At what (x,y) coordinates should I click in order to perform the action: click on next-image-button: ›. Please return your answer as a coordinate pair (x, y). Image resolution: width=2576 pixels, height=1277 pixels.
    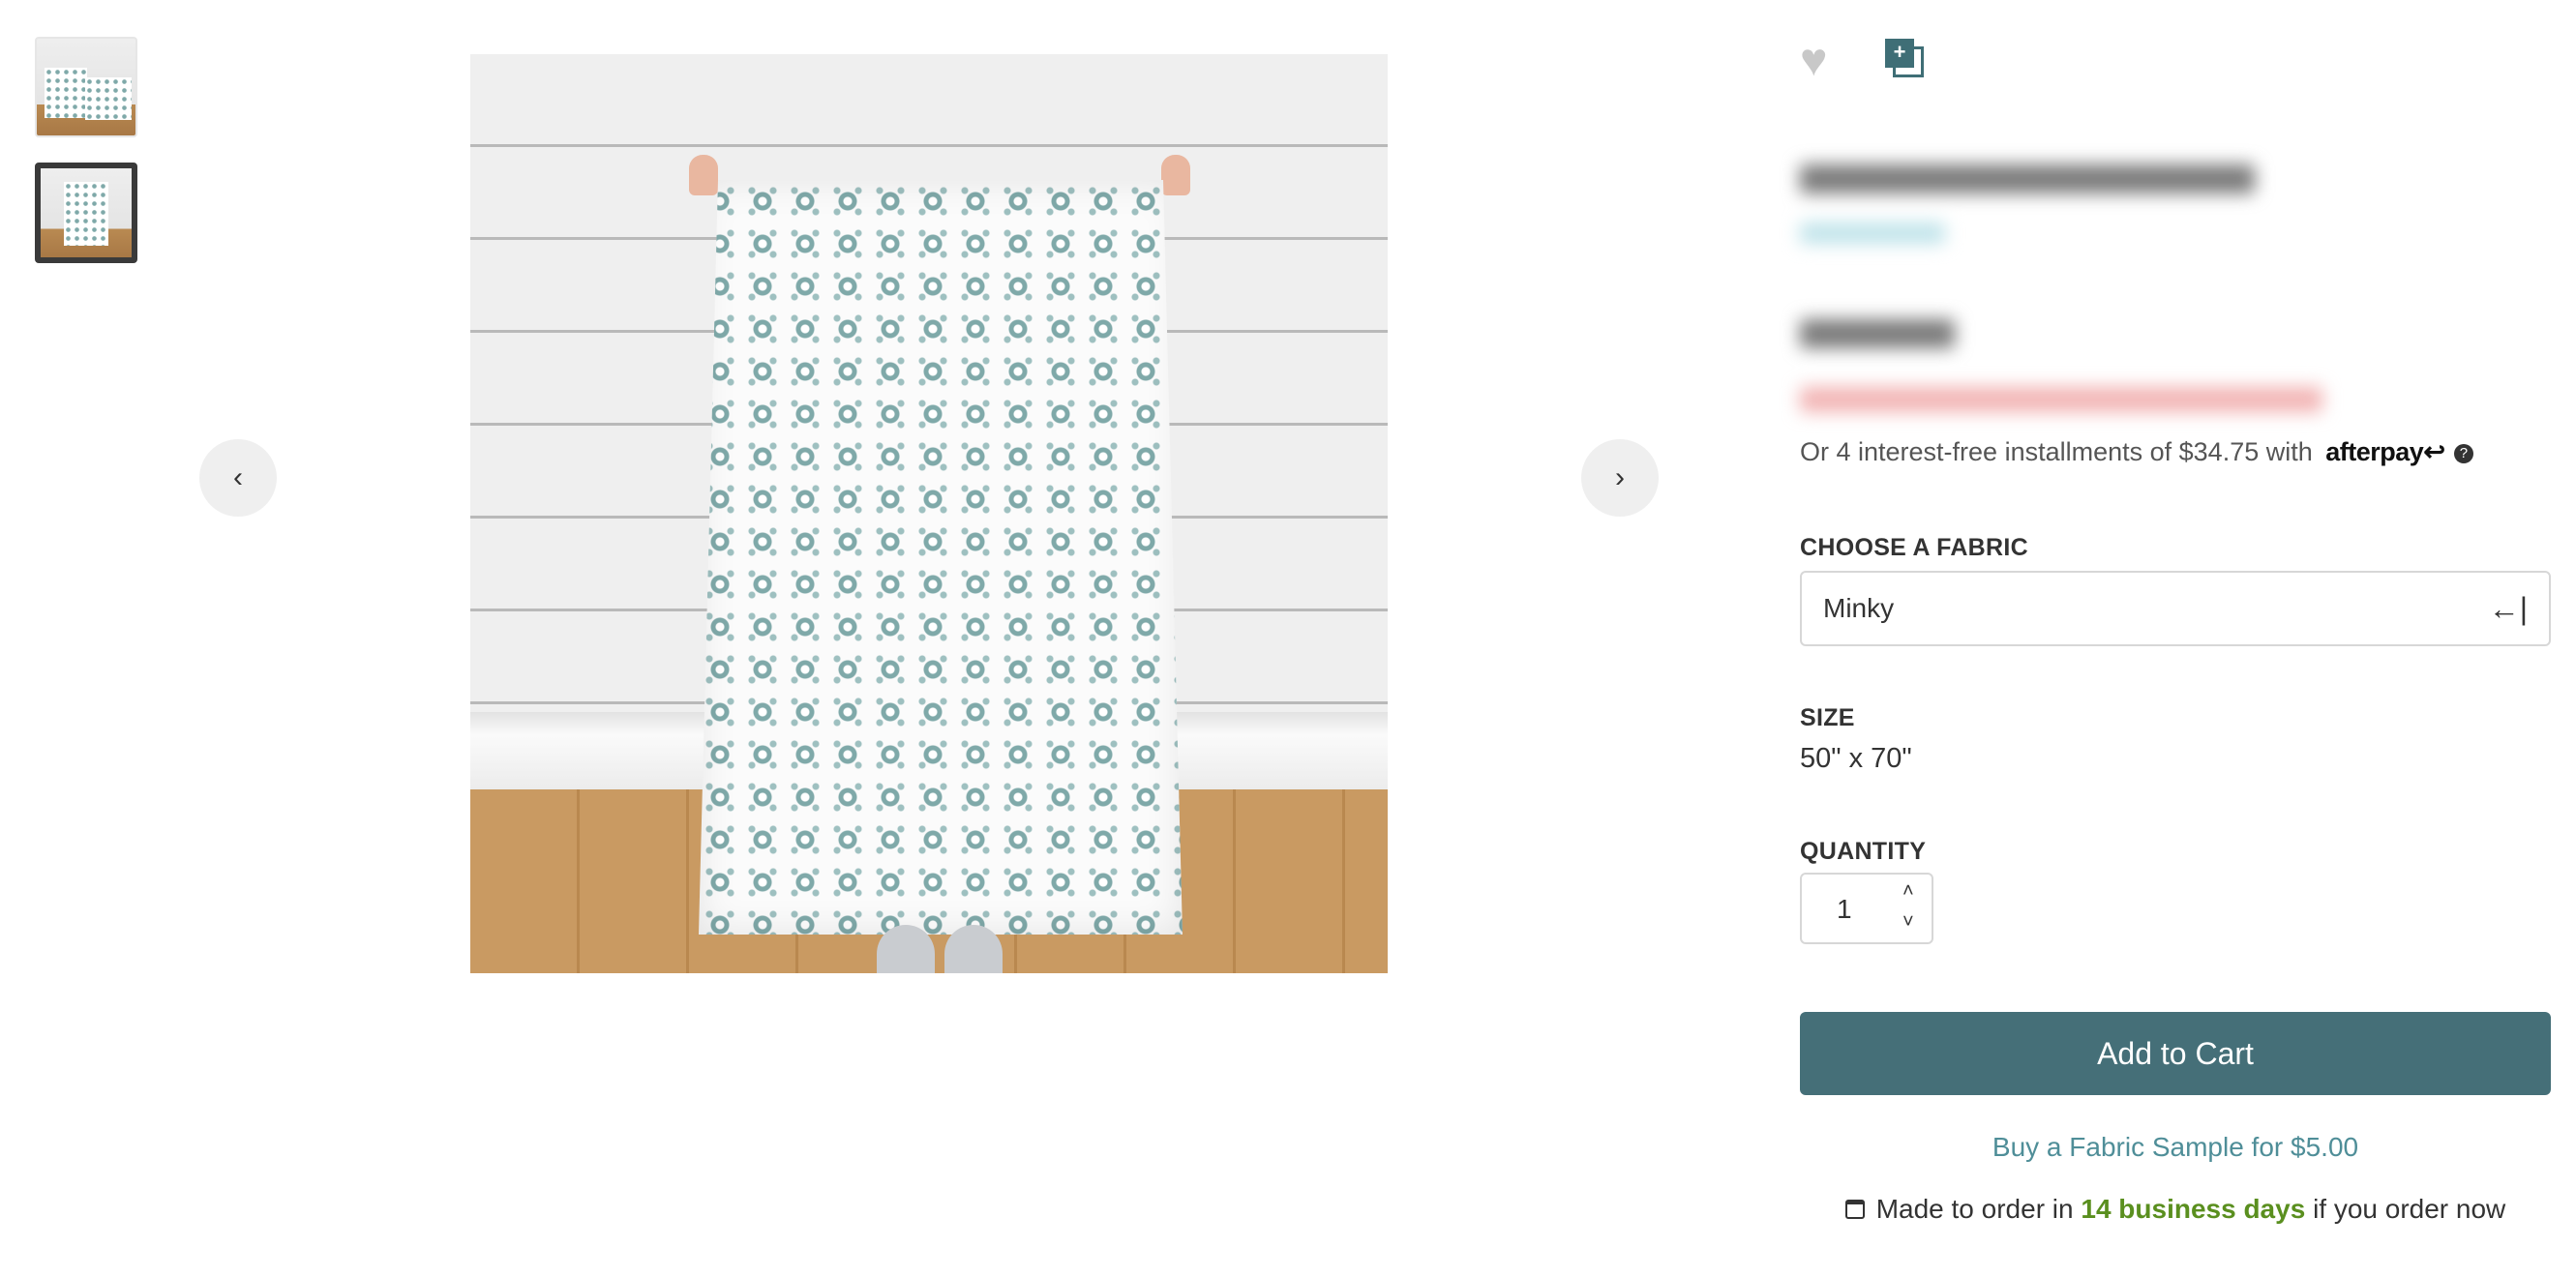
    Looking at the image, I should click on (1620, 478).